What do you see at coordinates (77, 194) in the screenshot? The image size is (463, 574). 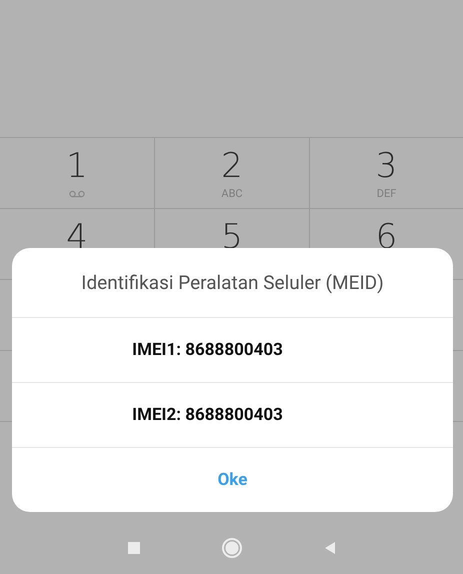 I see `voicemail-icon` at bounding box center [77, 194].